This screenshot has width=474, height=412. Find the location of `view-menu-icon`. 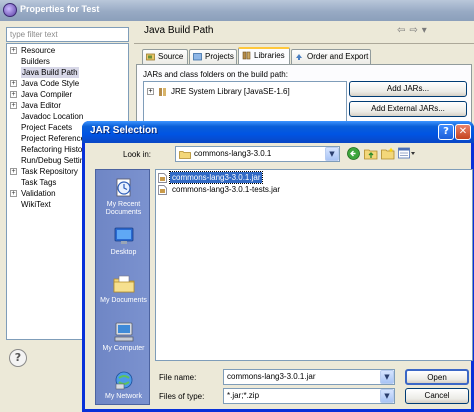

view-menu-icon is located at coordinates (407, 153).